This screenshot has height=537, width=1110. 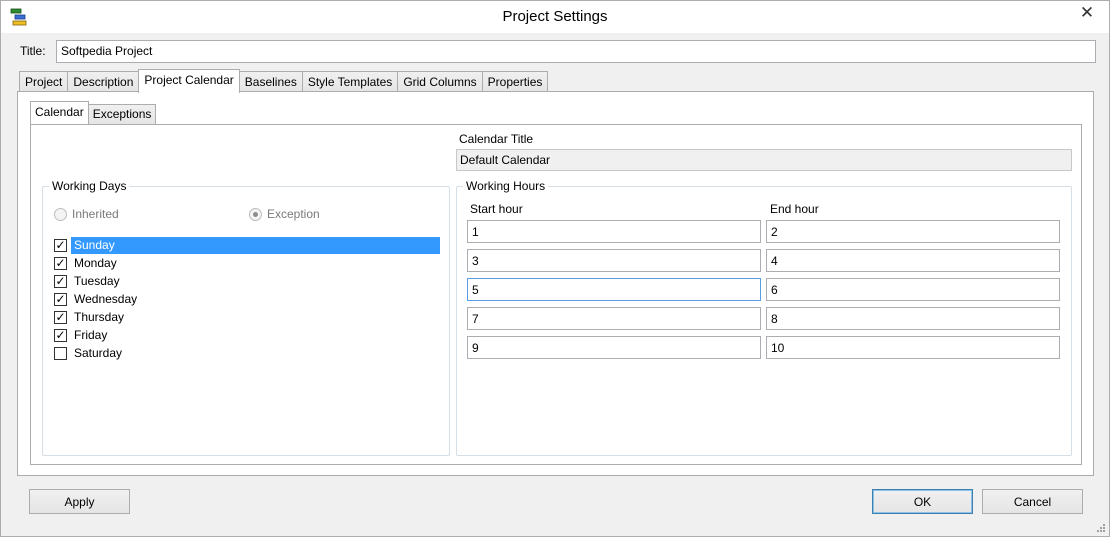 What do you see at coordinates (614, 318) in the screenshot?
I see `start-hour-input-4: 7` at bounding box center [614, 318].